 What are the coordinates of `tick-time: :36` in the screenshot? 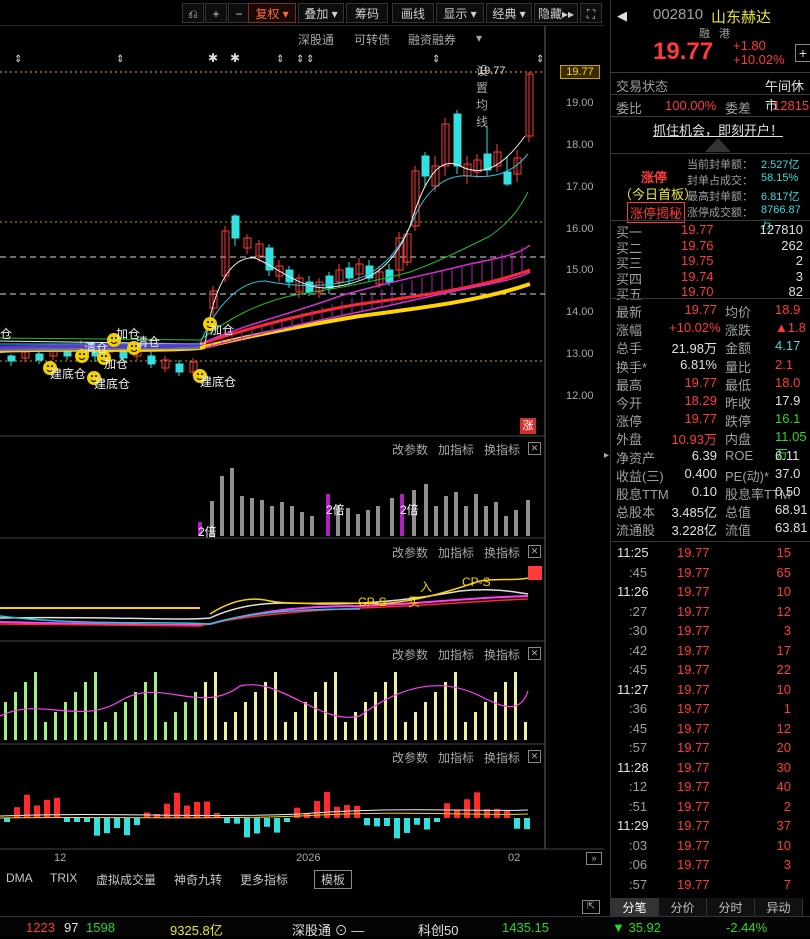 It's located at (638, 708).